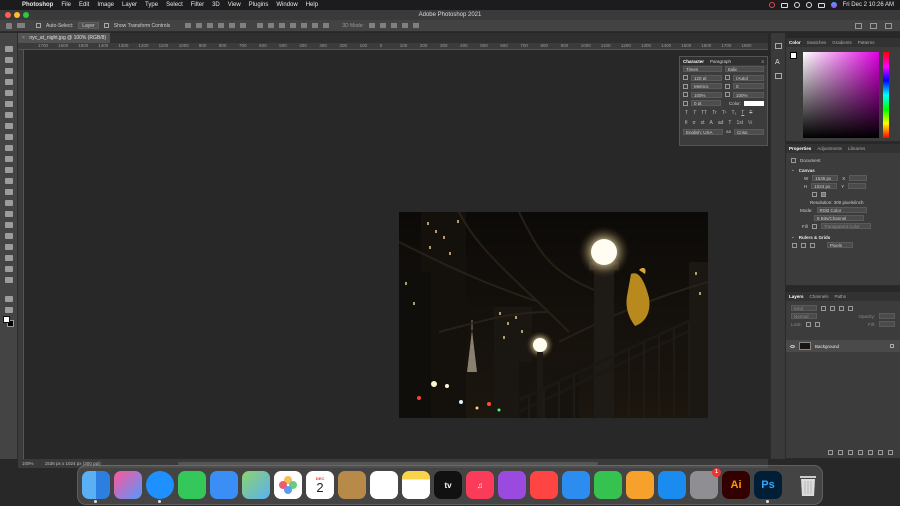 The image size is (900, 506). Describe the element at coordinates (9, 247) in the screenshot. I see `rectangle-tool-icon` at that location.